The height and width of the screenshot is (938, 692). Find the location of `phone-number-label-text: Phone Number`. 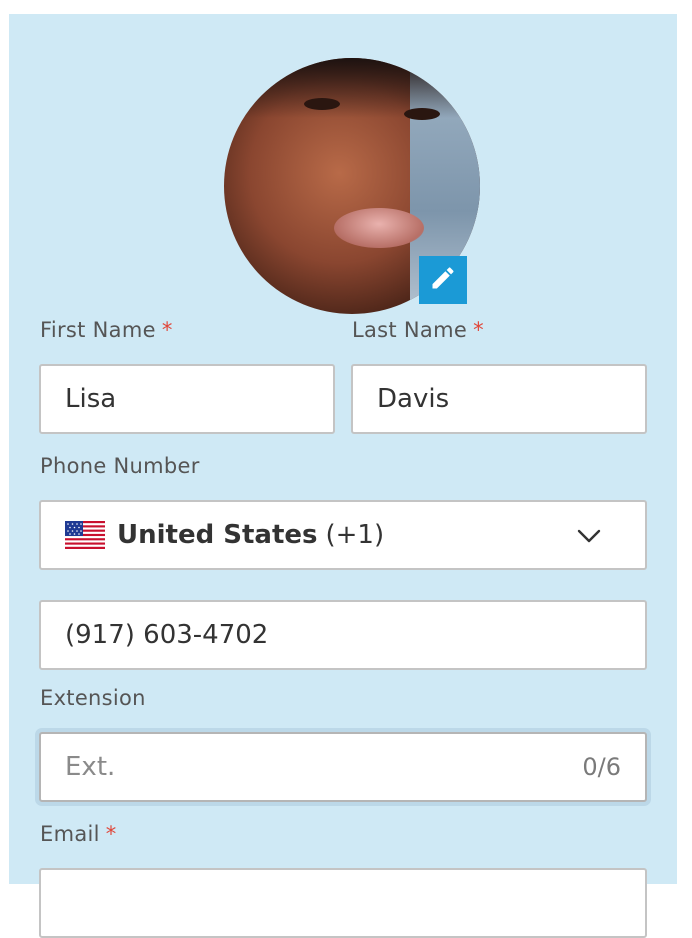

phone-number-label-text: Phone Number is located at coordinates (120, 466).